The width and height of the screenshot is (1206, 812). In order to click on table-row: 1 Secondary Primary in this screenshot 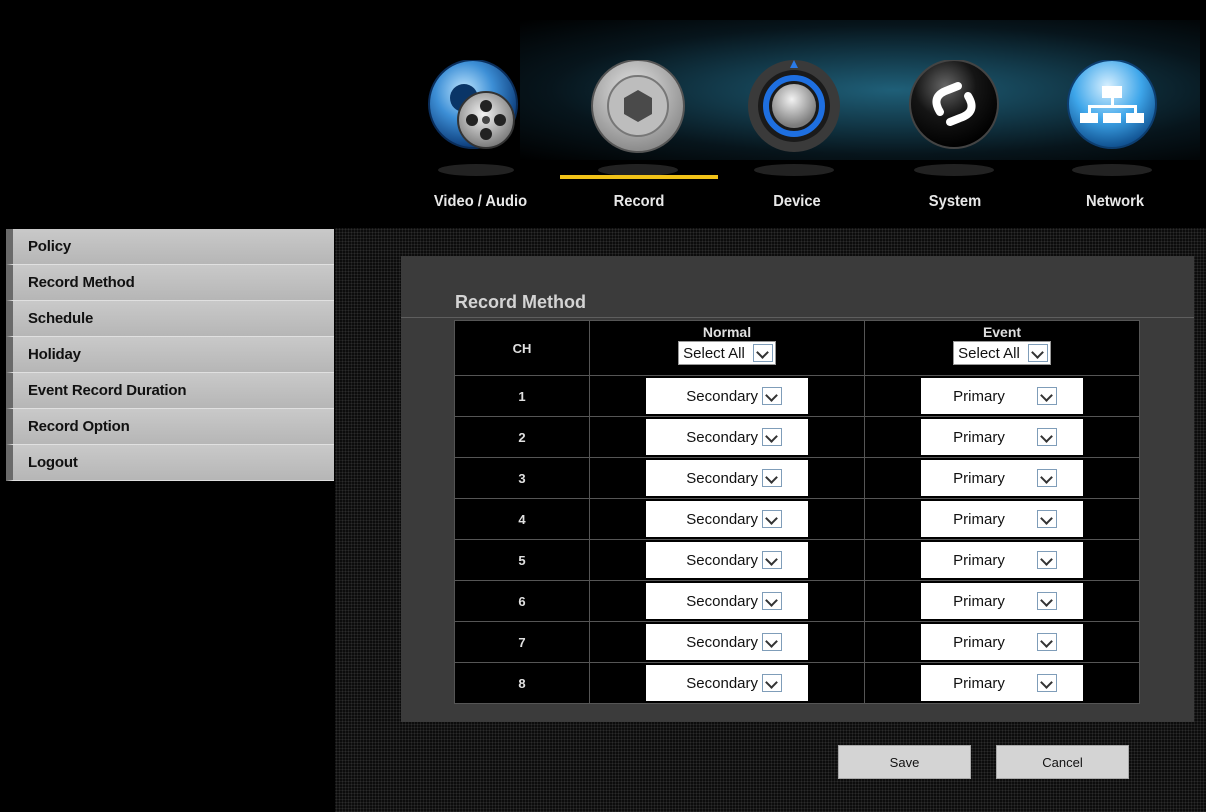, I will do `click(797, 396)`.